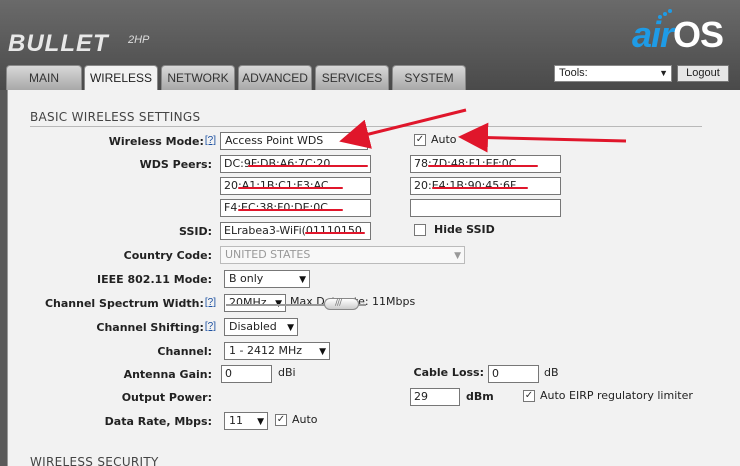 Image resolution: width=740 pixels, height=466 pixels. I want to click on arrow-to-auto-checkbox, so click(542, 137).